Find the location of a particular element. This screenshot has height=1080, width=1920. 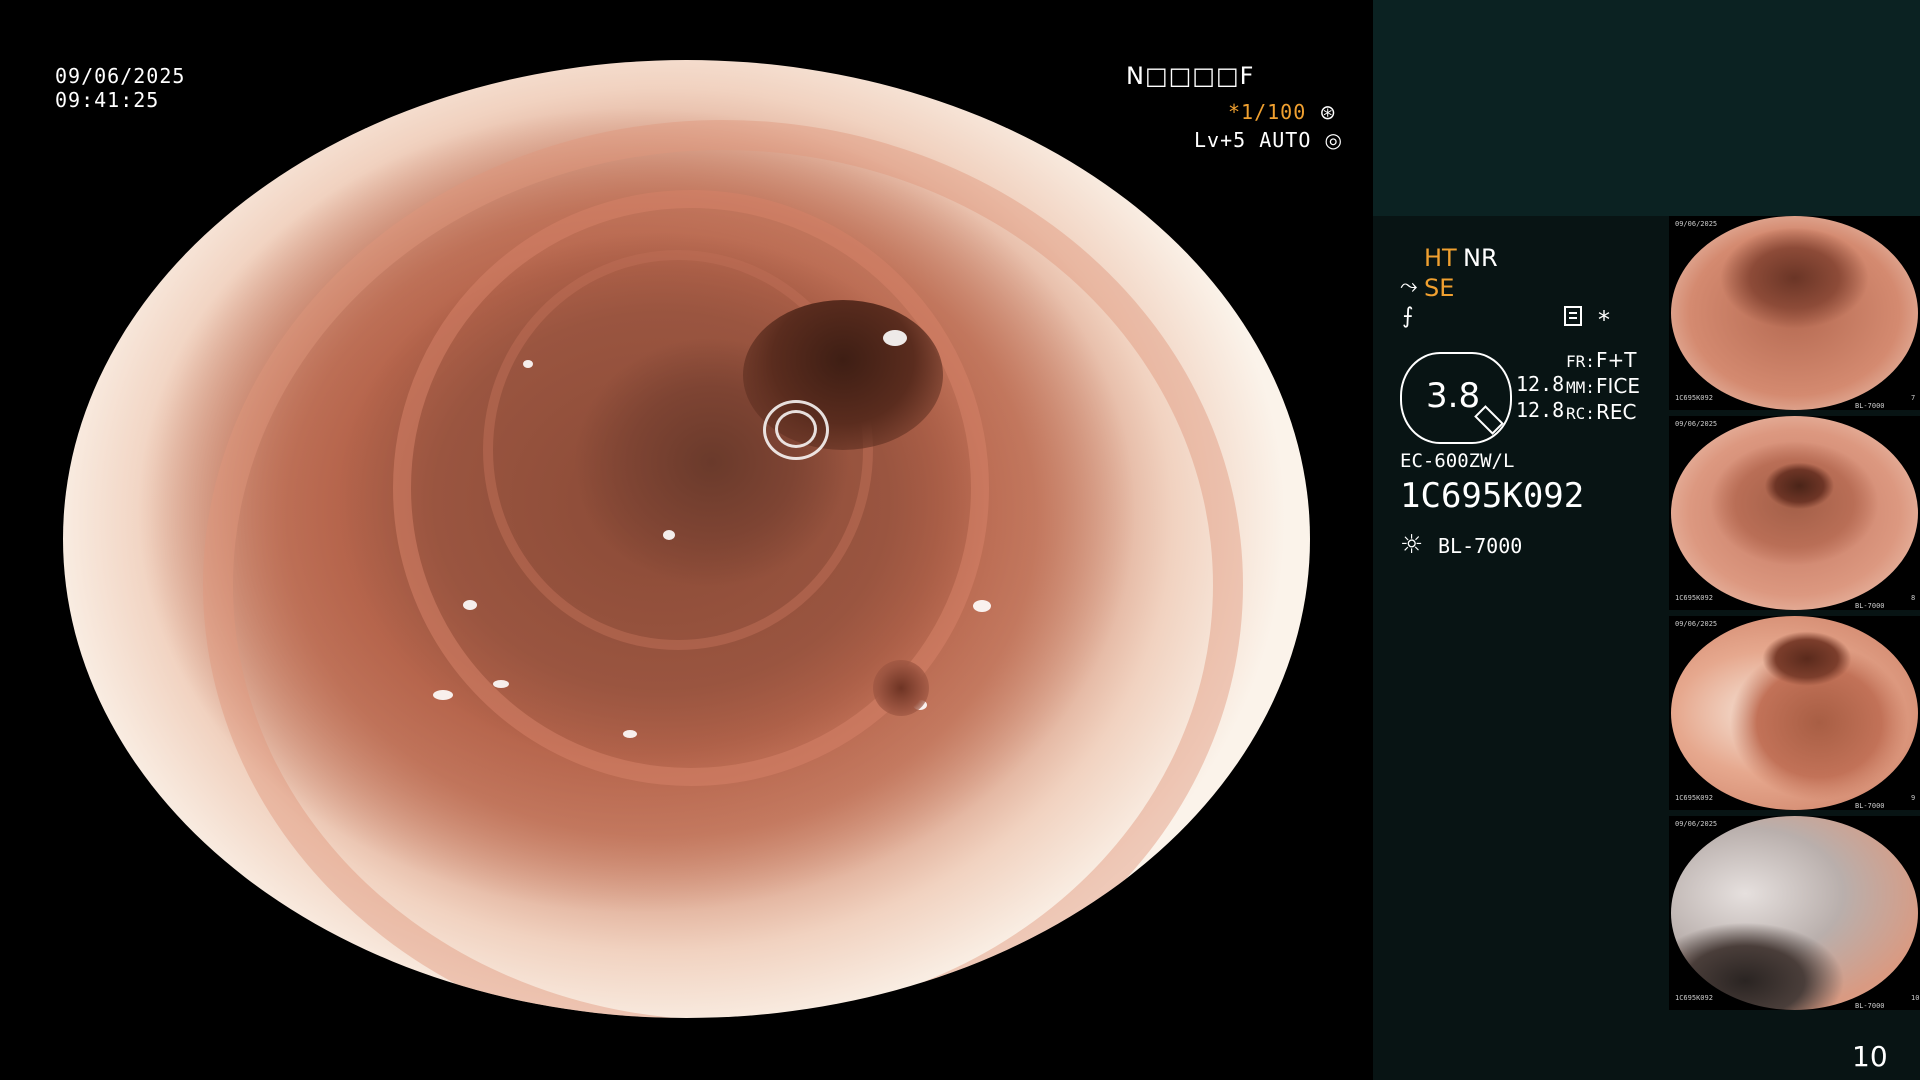

thumbnail: 09/06/2025 1C695K092 BL-7000 8 is located at coordinates (1794, 513).